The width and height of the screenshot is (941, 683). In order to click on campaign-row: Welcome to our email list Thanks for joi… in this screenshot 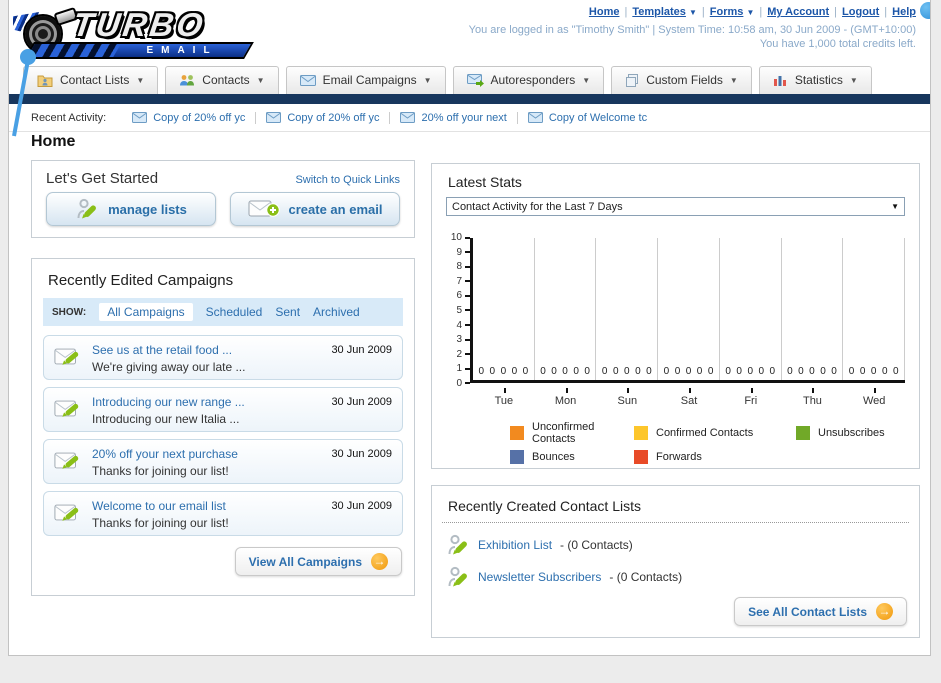, I will do `click(223, 513)`.